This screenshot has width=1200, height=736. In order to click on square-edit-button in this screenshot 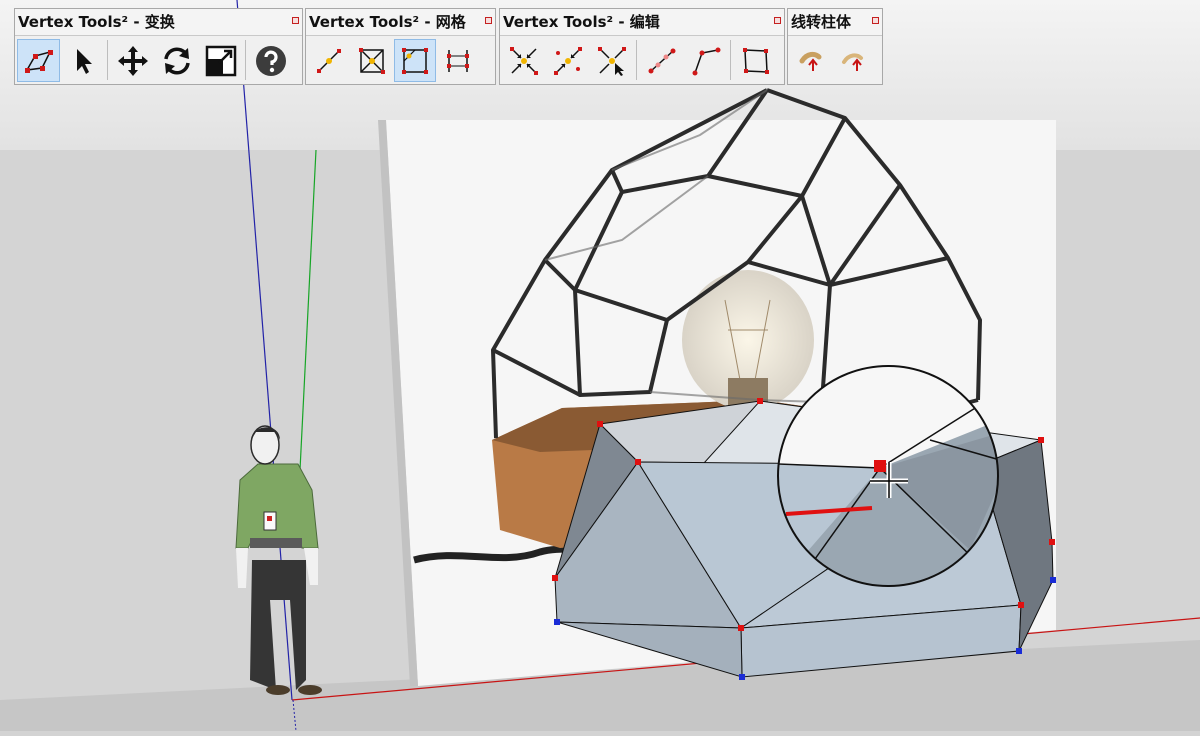, I will do `click(755, 60)`.